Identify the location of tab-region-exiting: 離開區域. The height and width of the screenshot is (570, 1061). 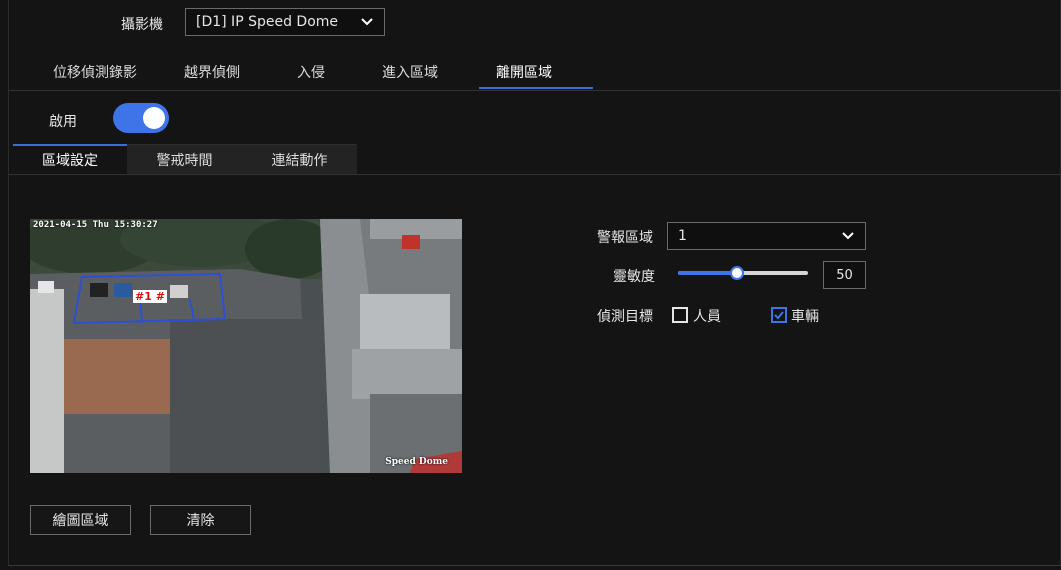
(524, 72).